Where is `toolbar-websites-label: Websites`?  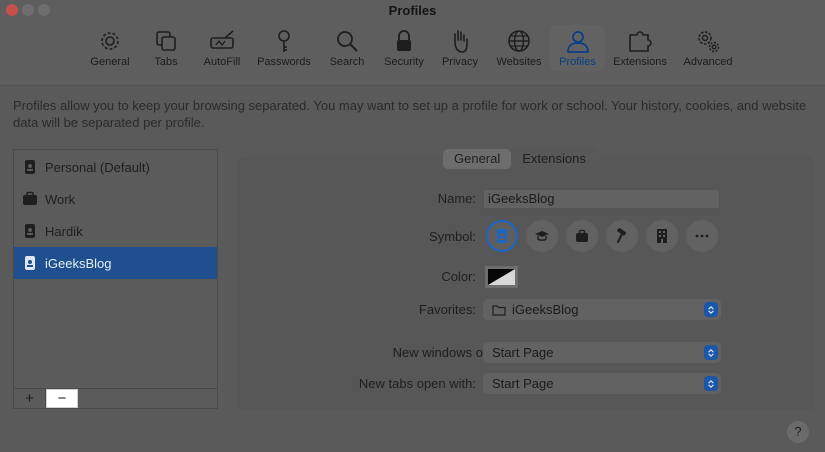 toolbar-websites-label: Websites is located at coordinates (519, 62).